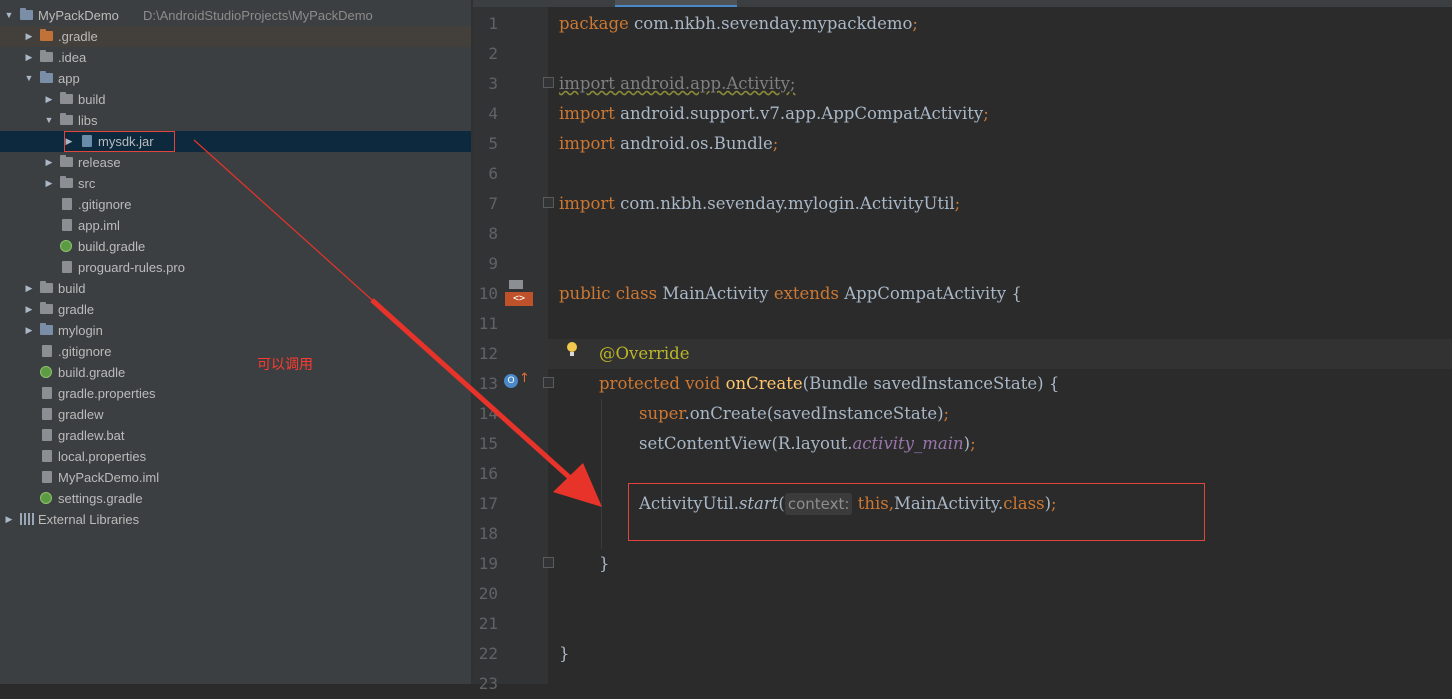 This screenshot has width=1452, height=699. What do you see at coordinates (78, 15) in the screenshot?
I see `tree-item-label: MyPackDemo` at bounding box center [78, 15].